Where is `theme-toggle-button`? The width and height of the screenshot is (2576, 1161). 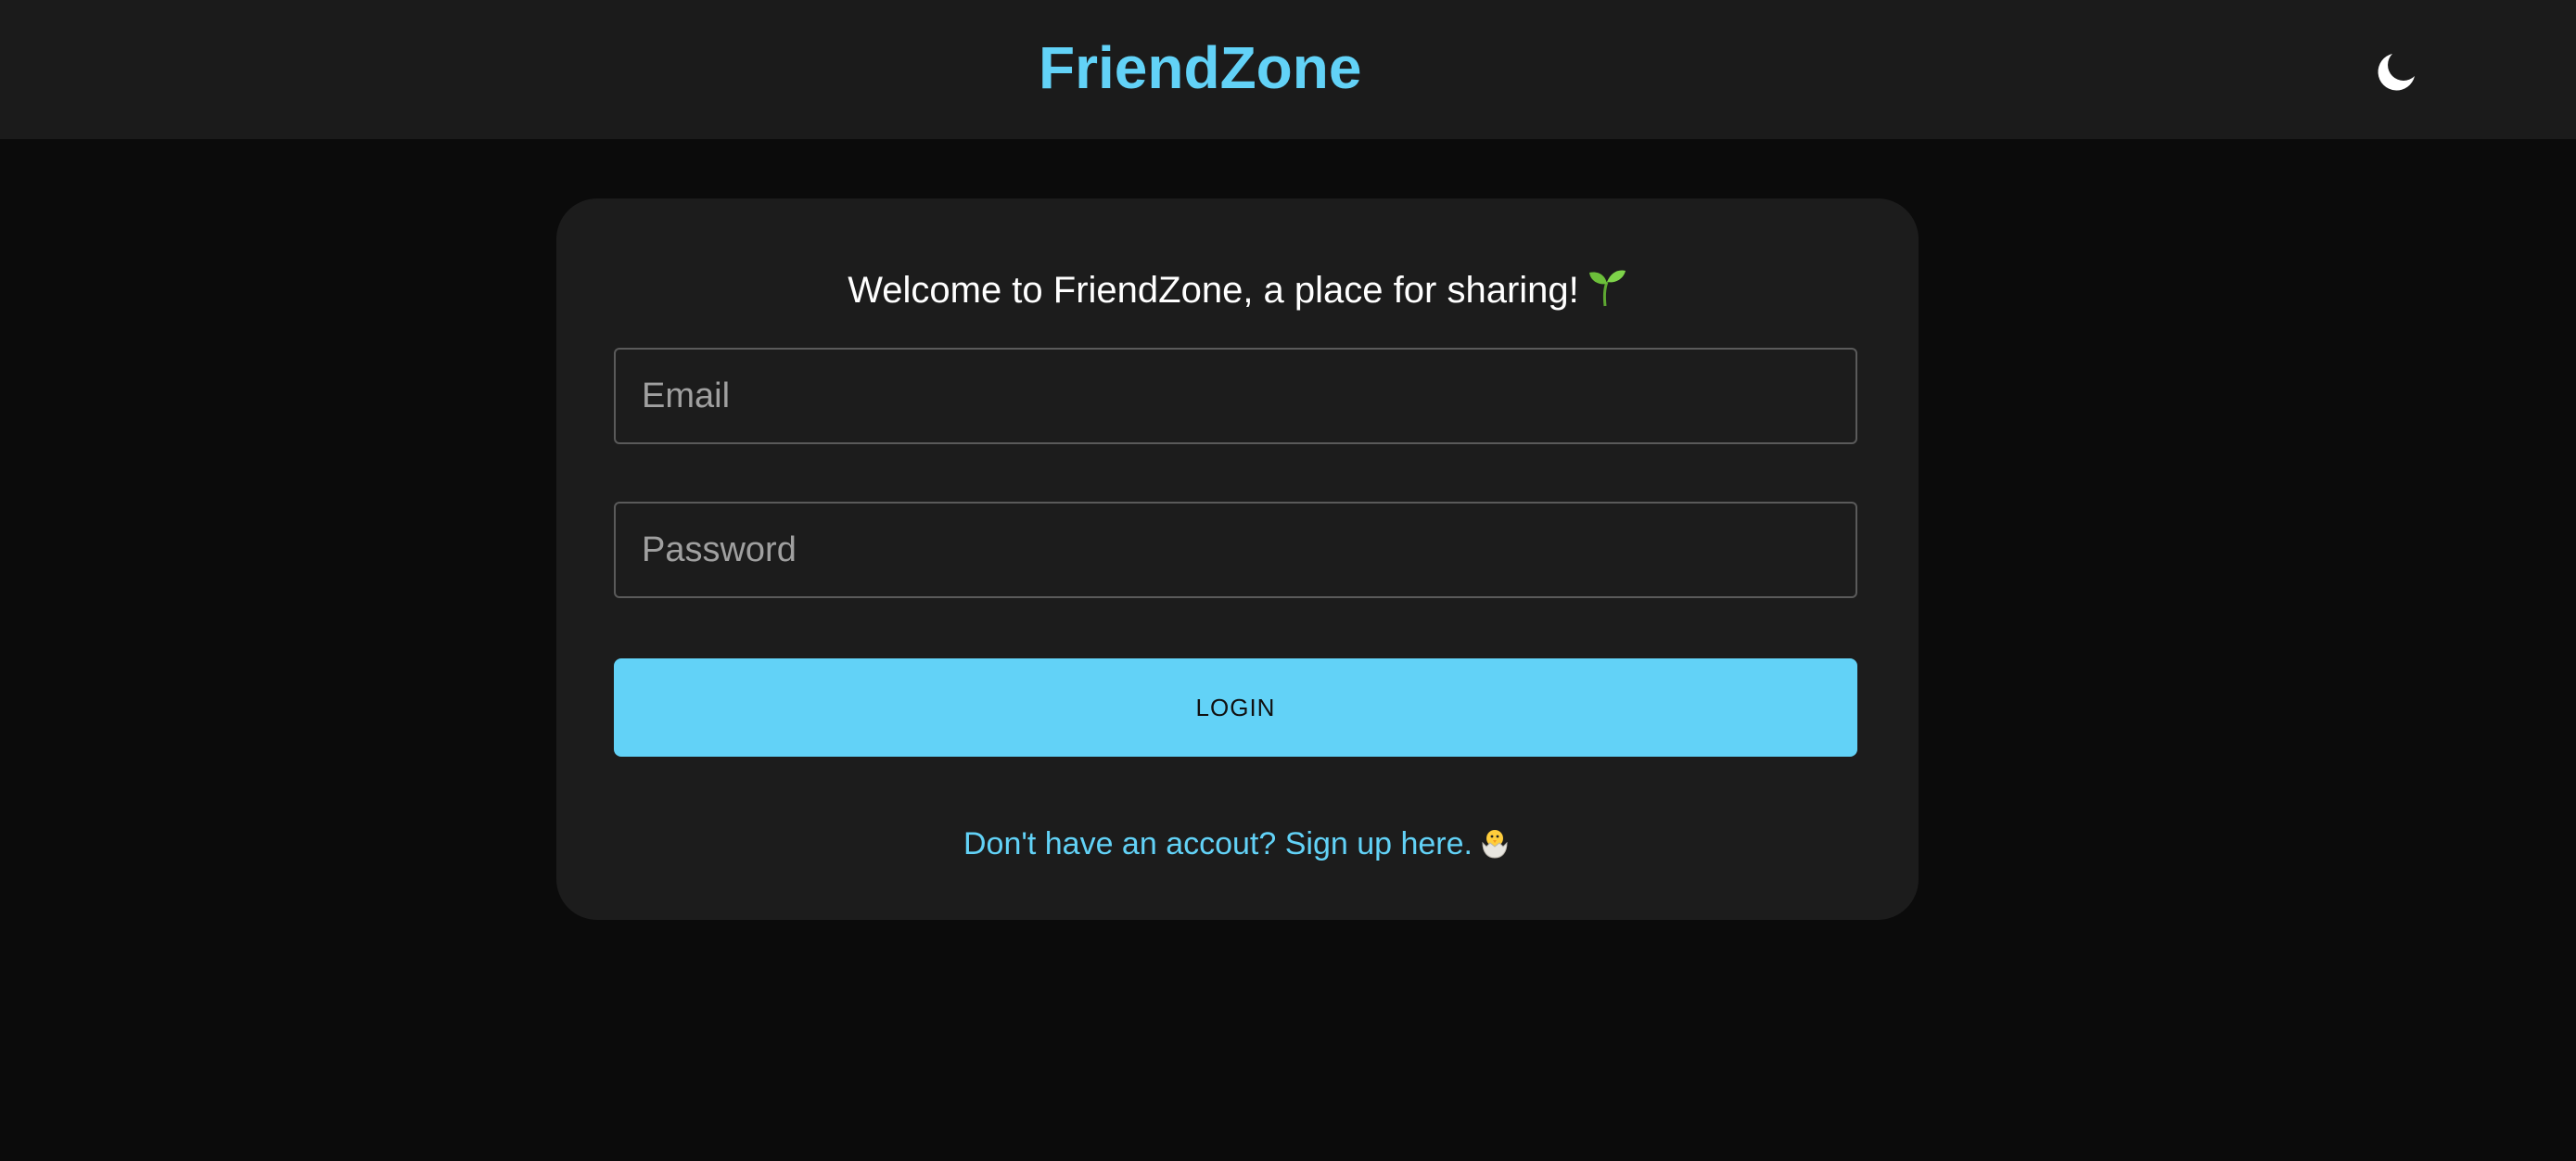 theme-toggle-button is located at coordinates (2399, 69).